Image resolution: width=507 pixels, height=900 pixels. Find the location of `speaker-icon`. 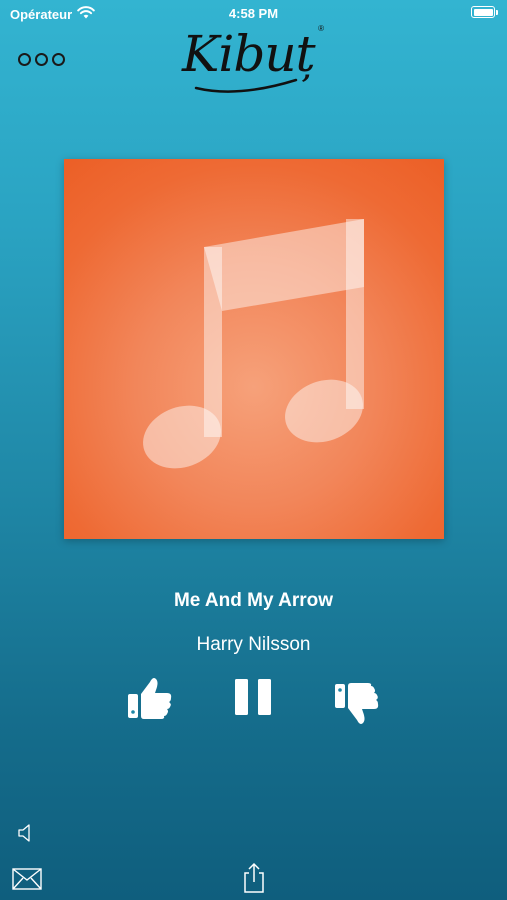

speaker-icon is located at coordinates (24, 833).